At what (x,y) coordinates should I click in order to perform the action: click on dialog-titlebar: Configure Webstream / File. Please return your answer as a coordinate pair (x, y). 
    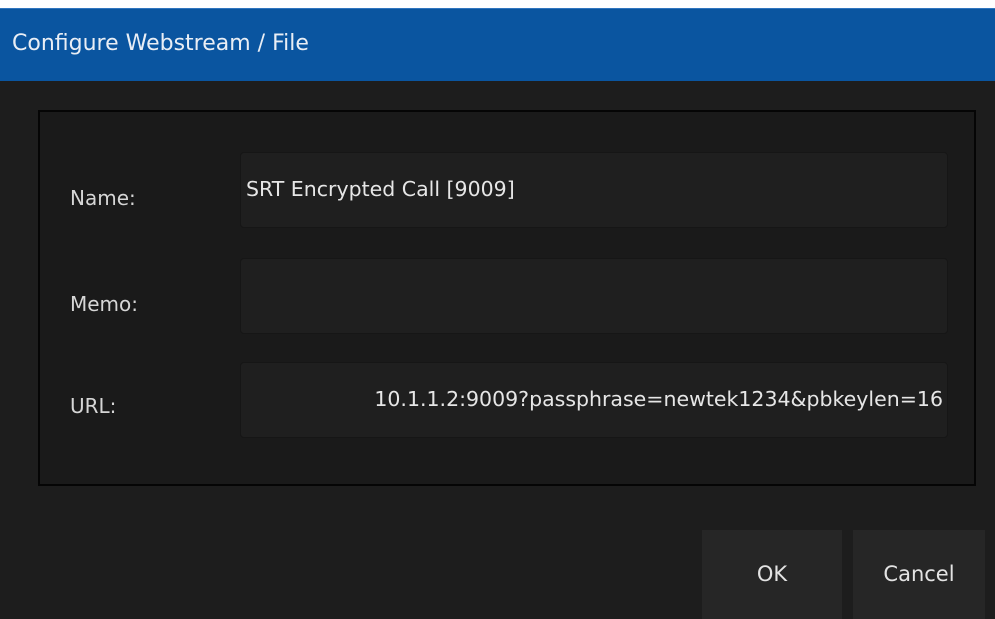
    Looking at the image, I should click on (497, 44).